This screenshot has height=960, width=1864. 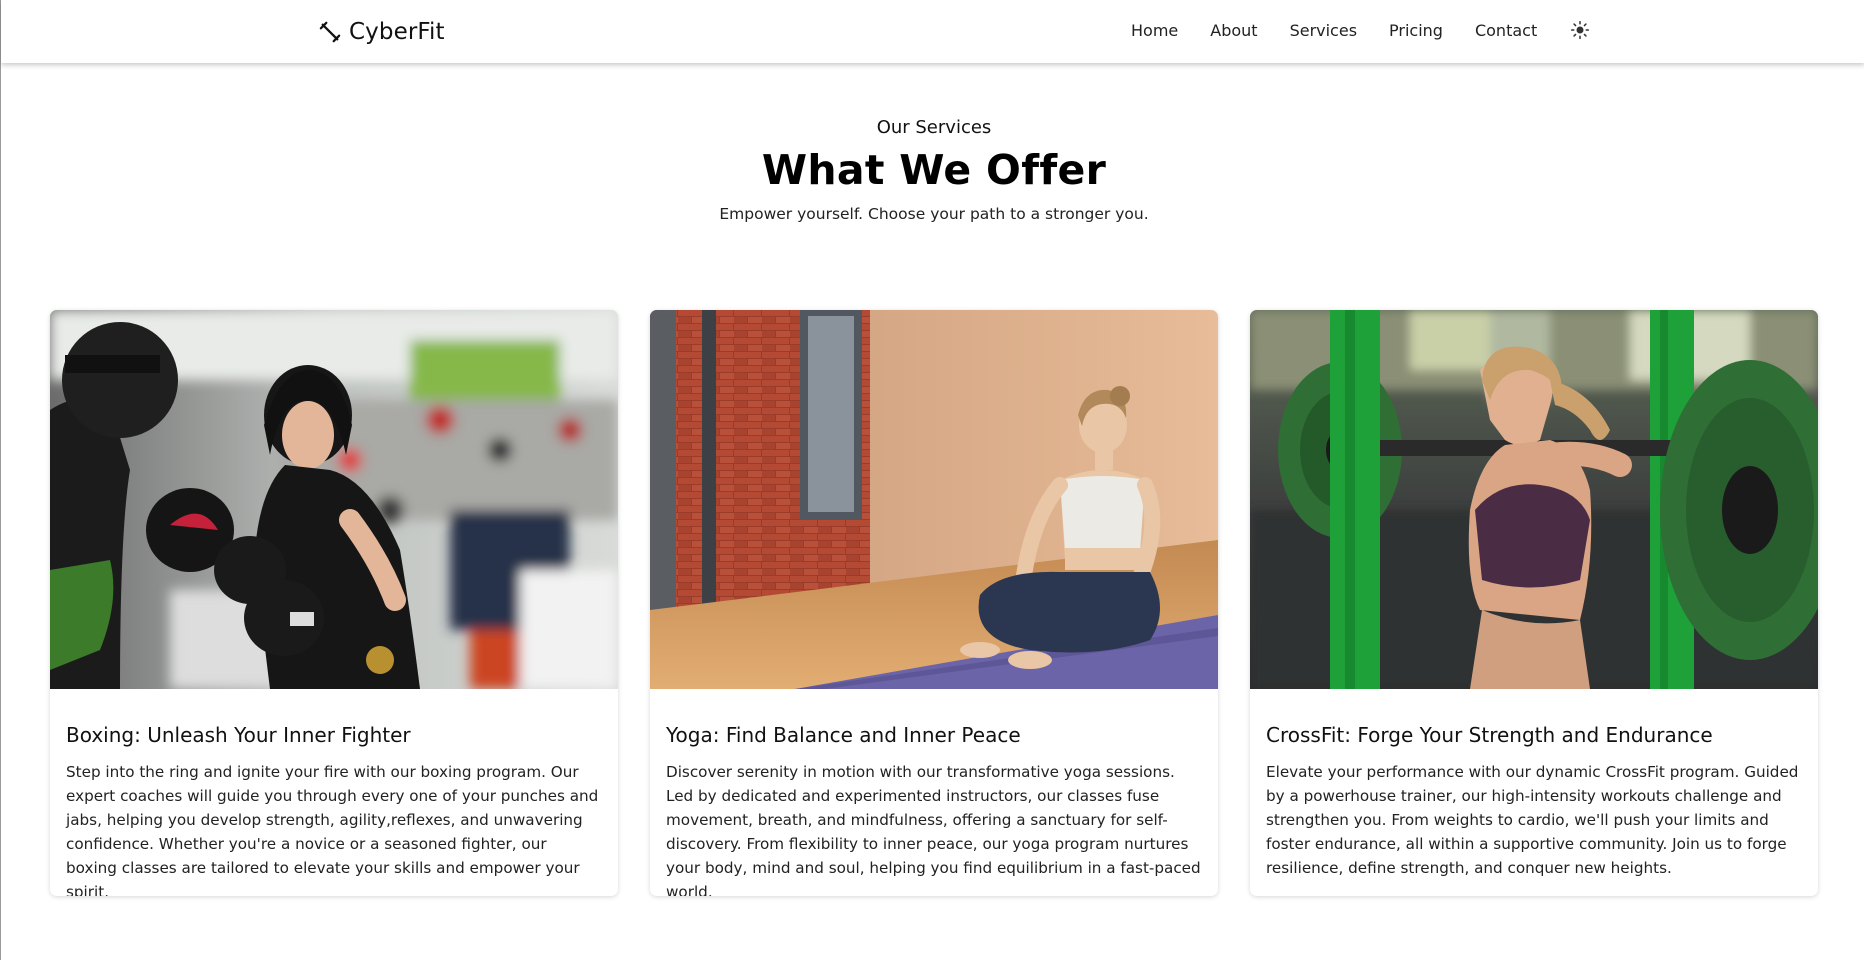 What do you see at coordinates (1233, 31) in the screenshot?
I see `nav-link-about: About` at bounding box center [1233, 31].